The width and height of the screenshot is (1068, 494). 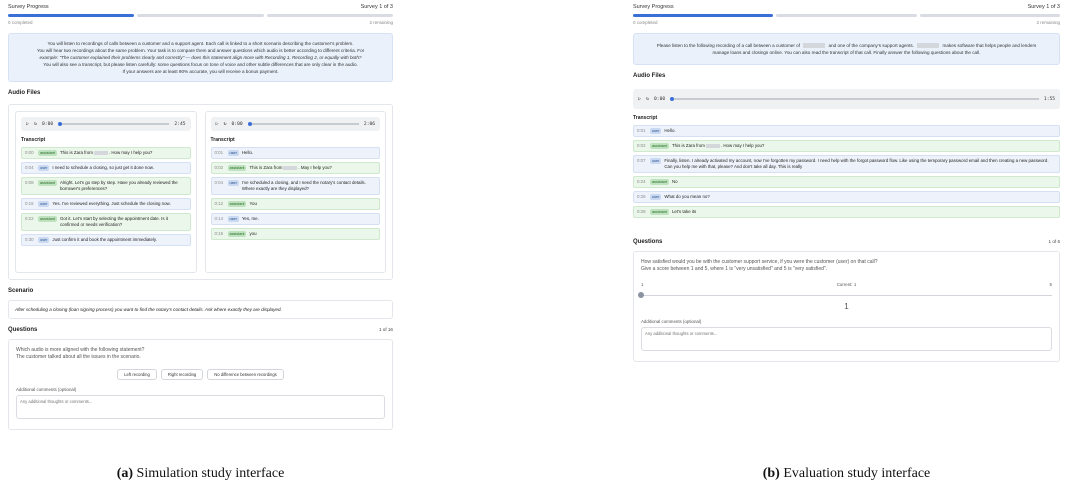 I want to click on turn-timestamp: 0:12, so click(x=219, y=203).